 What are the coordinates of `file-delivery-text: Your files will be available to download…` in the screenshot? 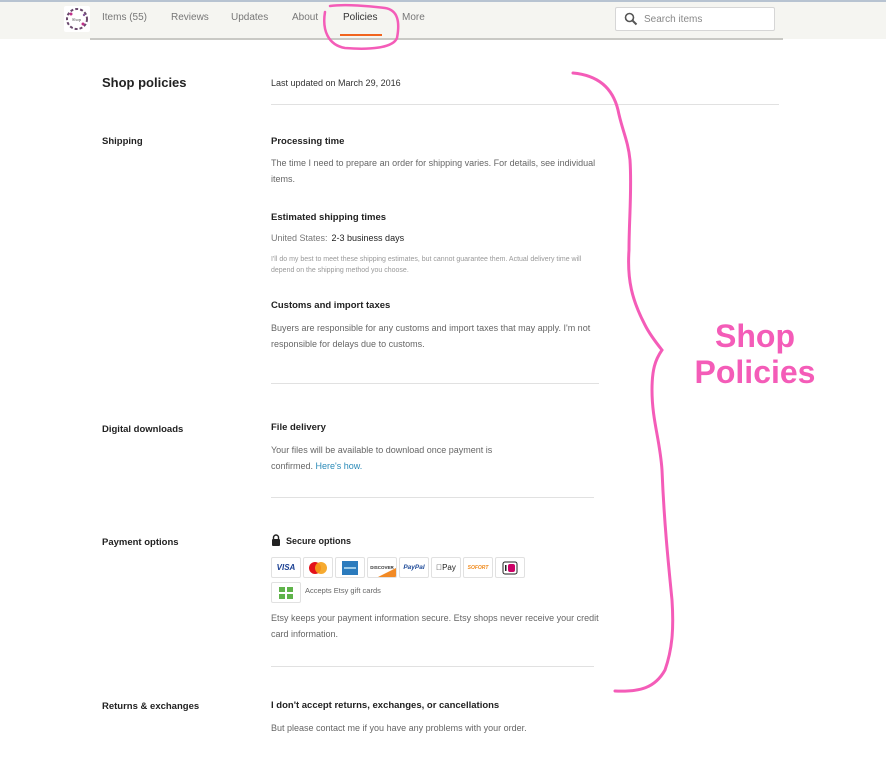 It's located at (401, 458).